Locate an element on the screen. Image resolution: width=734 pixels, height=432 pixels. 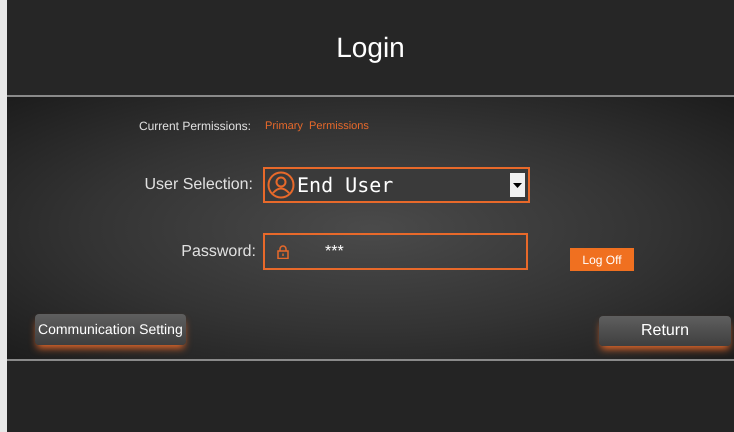
permissions-value: Primary Permissions is located at coordinates (317, 126).